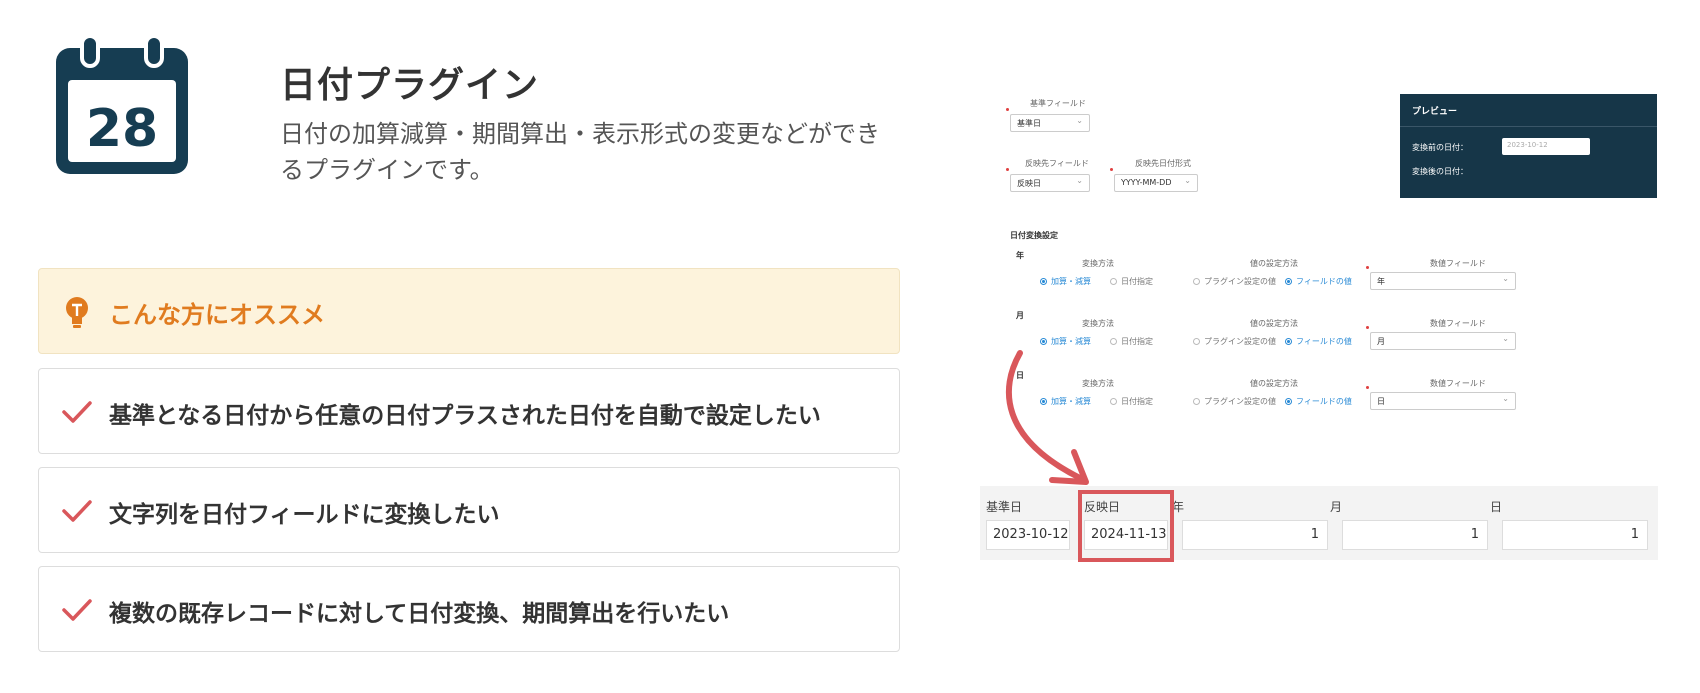 This screenshot has height=693, width=1700. I want to click on recommend-header: こんな方にオススメ, so click(469, 311).